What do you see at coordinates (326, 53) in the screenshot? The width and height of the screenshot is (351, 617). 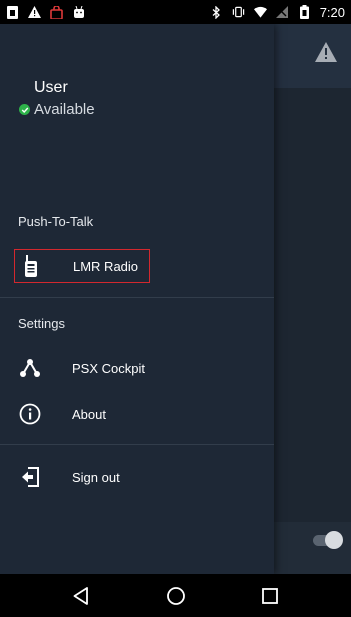 I see `warning-icon` at bounding box center [326, 53].